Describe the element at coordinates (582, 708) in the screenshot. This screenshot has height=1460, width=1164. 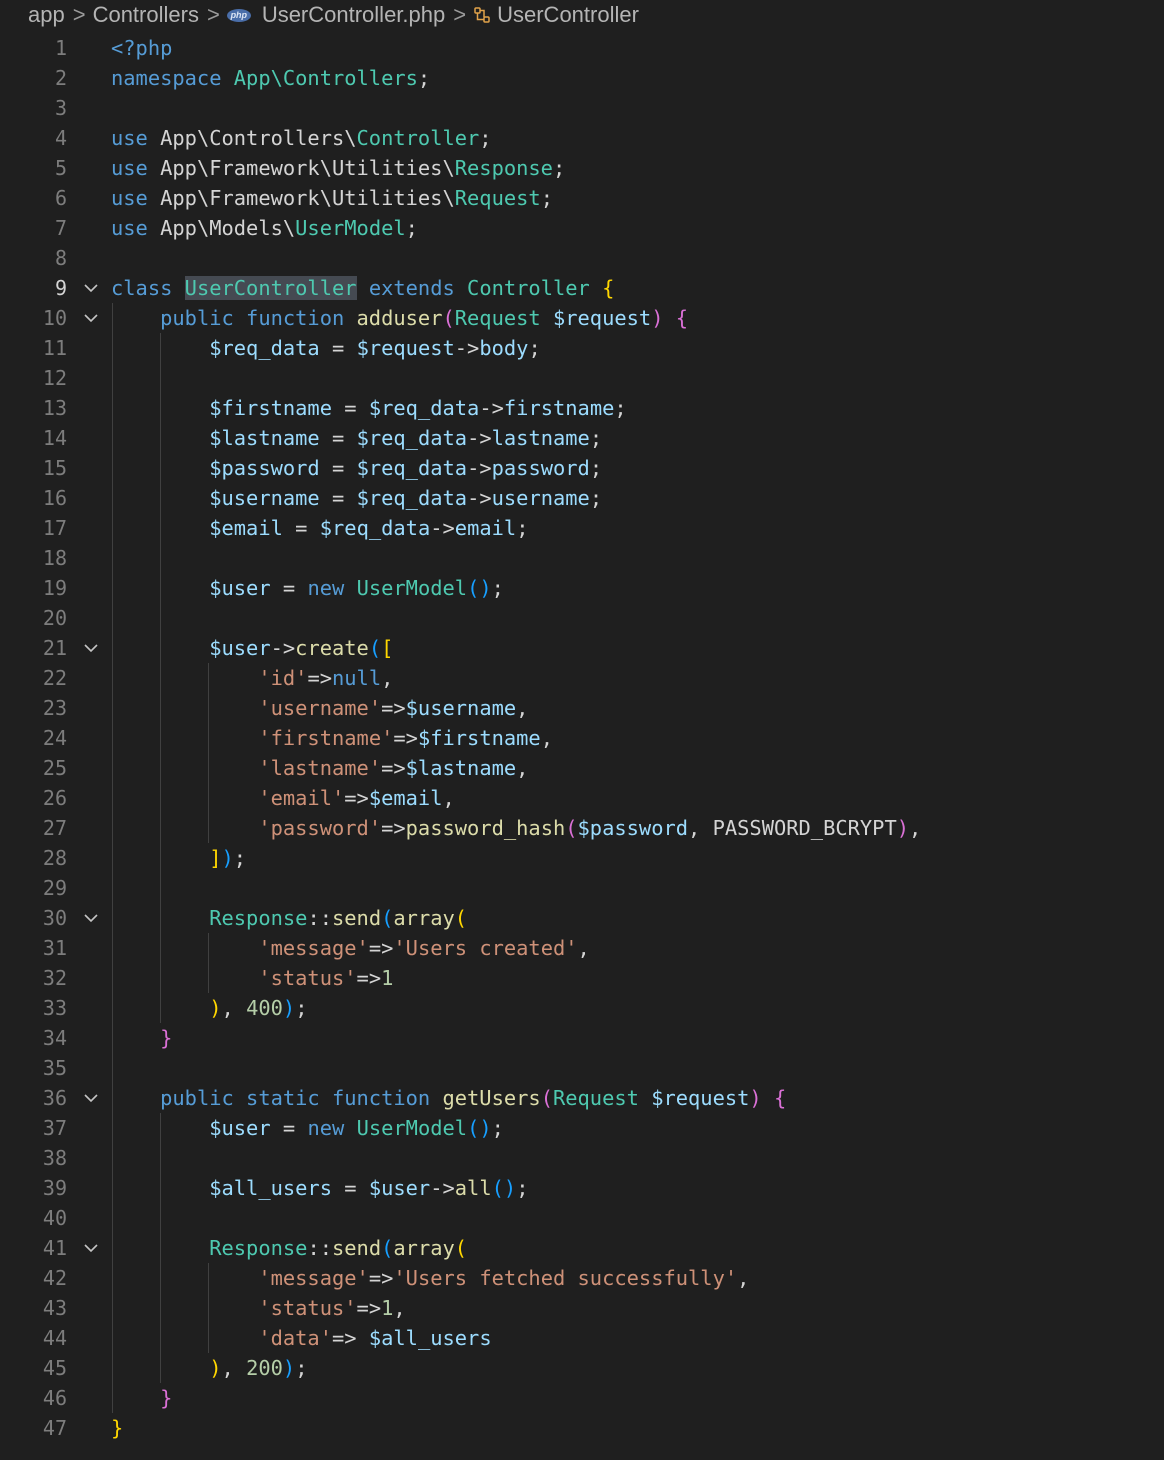
I see `code-line: 23 'username'=>$username,` at that location.